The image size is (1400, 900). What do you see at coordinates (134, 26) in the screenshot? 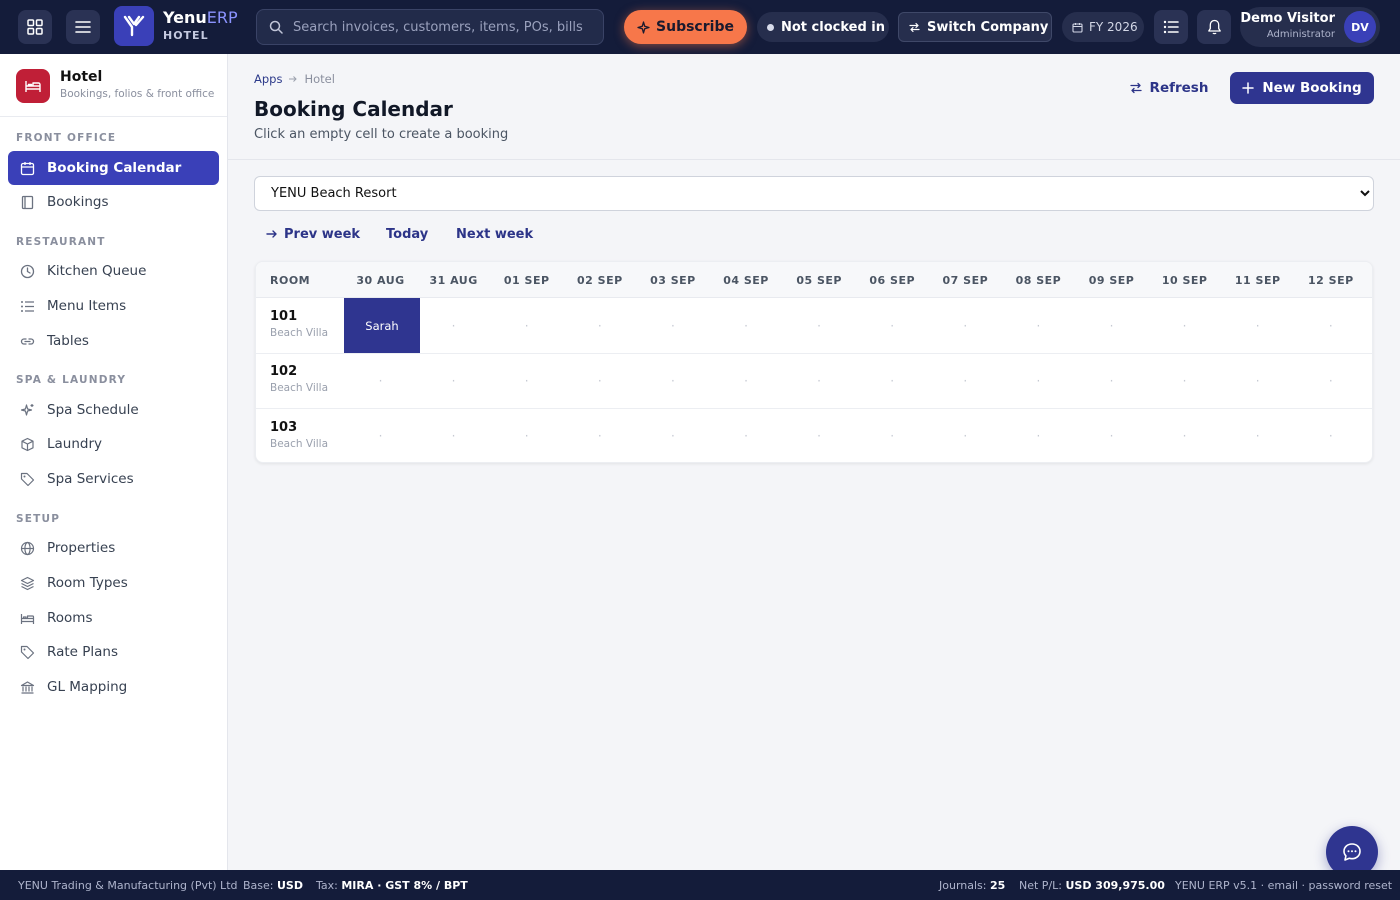
I see `logo` at bounding box center [134, 26].